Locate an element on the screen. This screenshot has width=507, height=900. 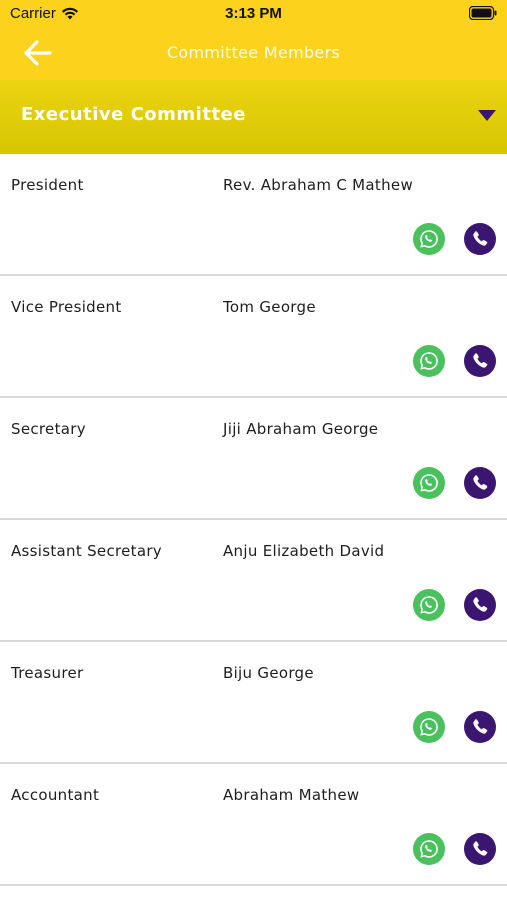
status-bar: Carrier 3:13 PM is located at coordinates (253, 13).